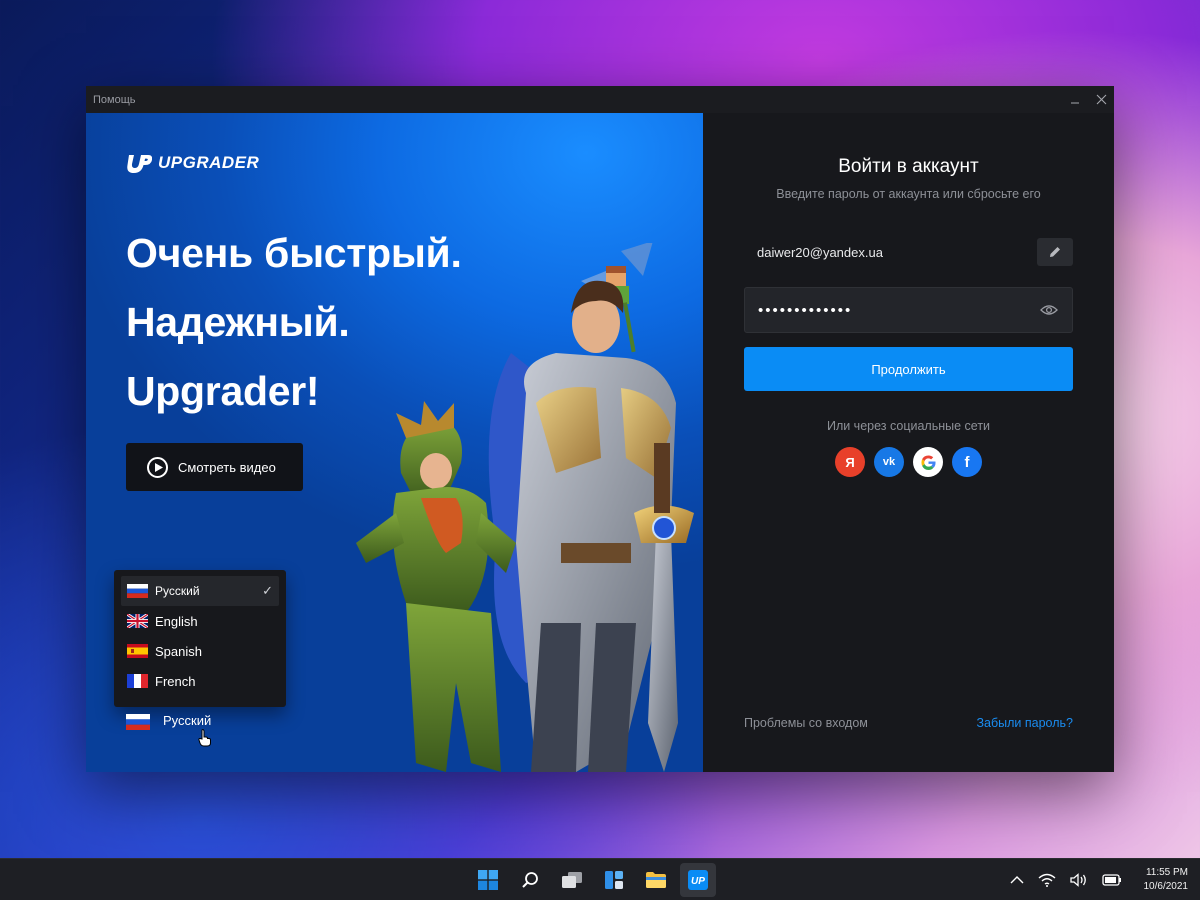 The height and width of the screenshot is (900, 1200). I want to click on yandex-icon: Я, so click(850, 462).